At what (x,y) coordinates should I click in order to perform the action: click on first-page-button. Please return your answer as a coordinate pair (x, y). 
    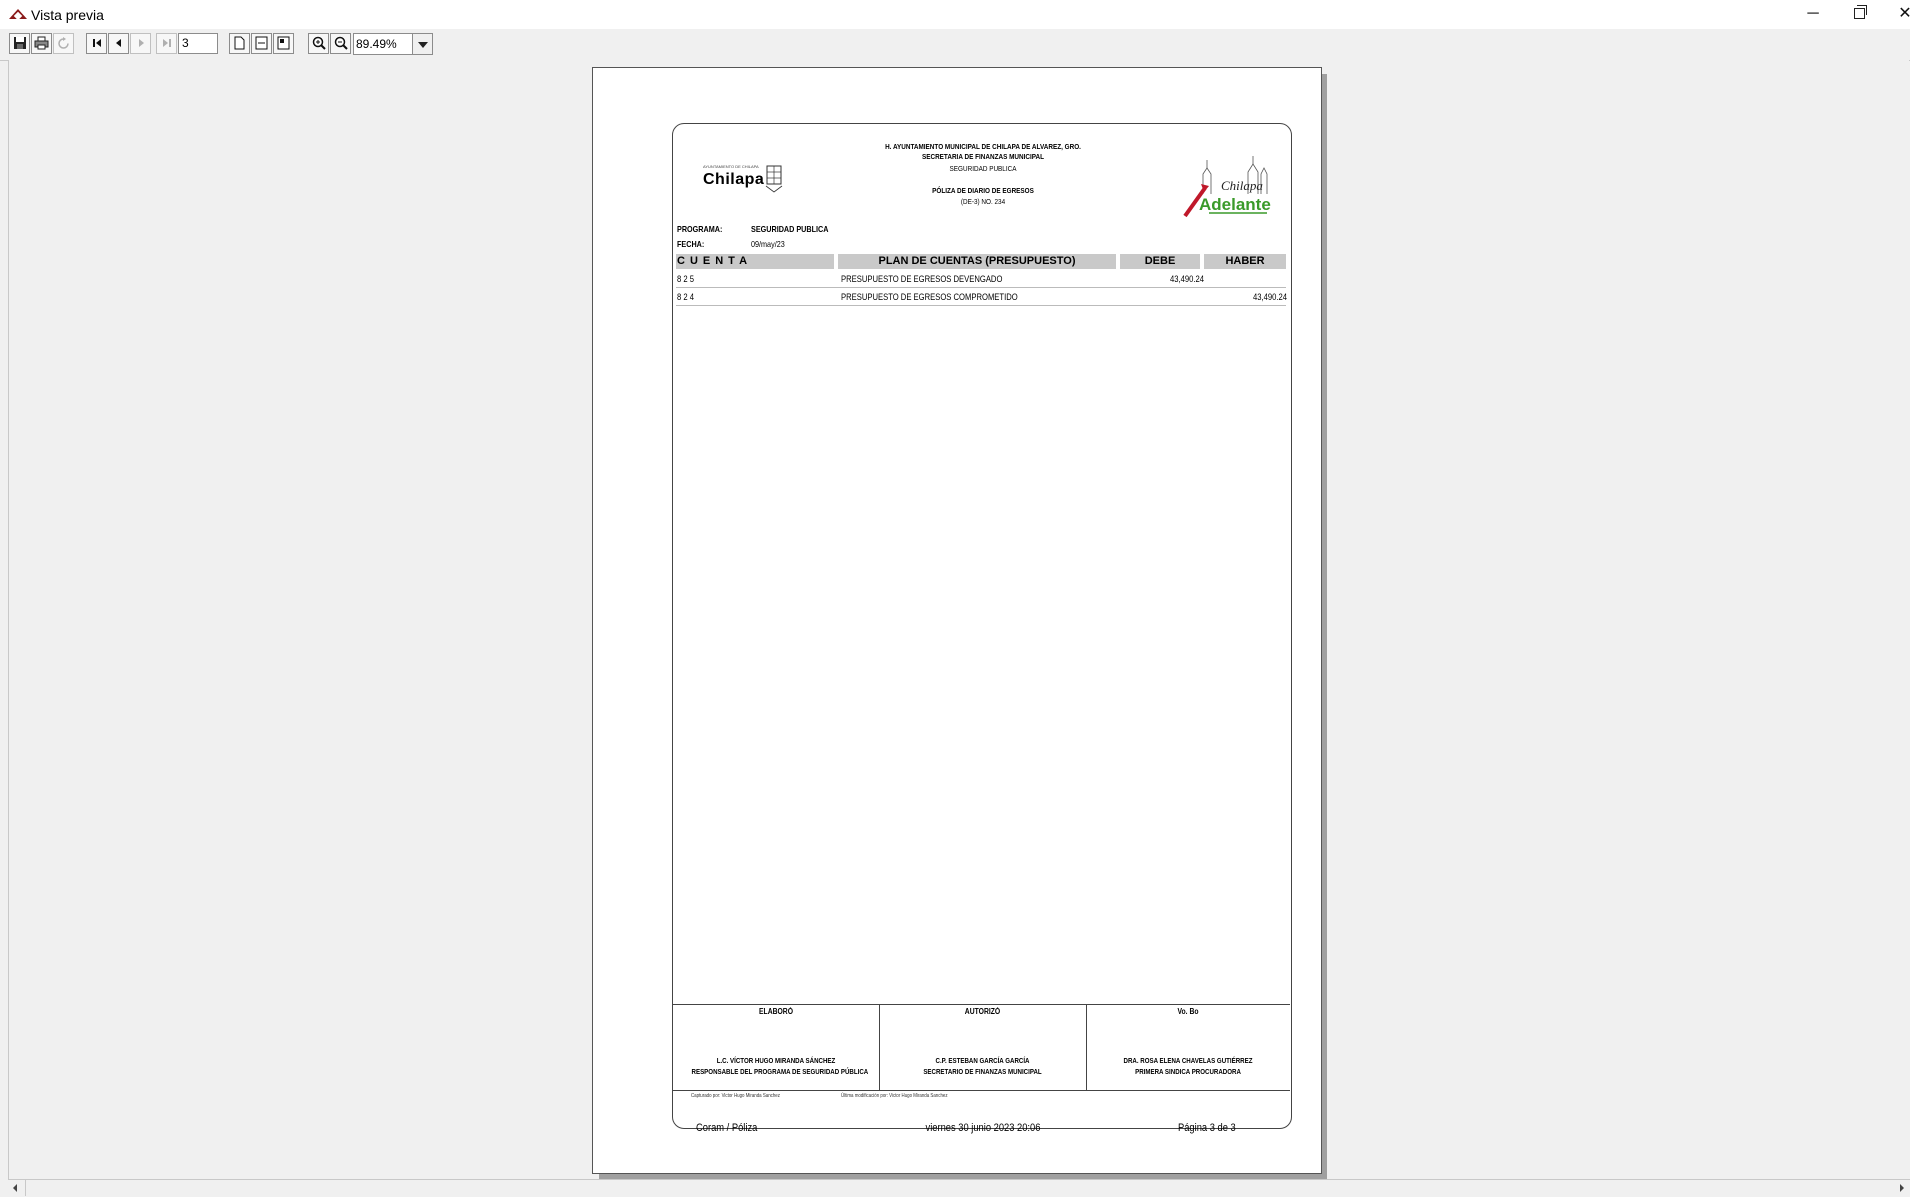
    Looking at the image, I should click on (96, 43).